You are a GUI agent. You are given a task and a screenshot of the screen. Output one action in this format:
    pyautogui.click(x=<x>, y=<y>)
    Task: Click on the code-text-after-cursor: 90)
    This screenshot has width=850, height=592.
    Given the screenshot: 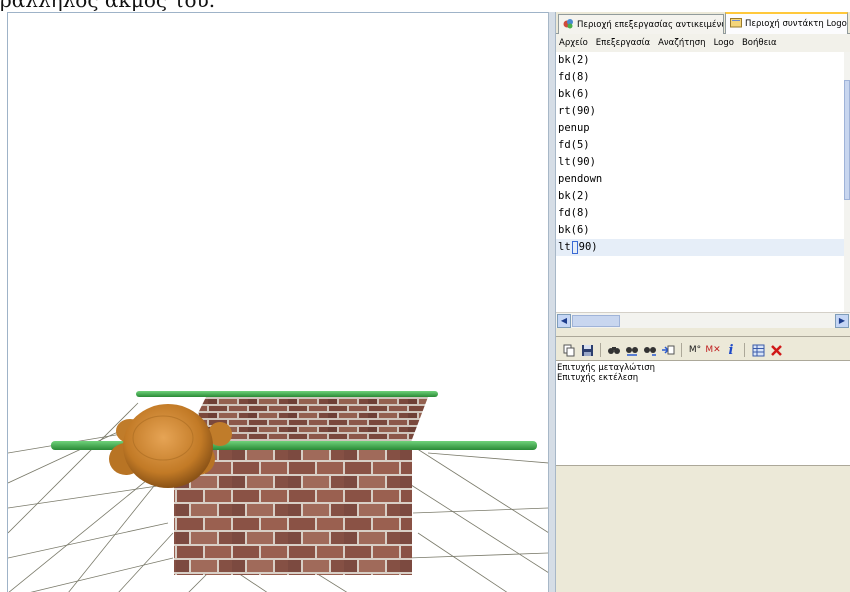 What is the action you would take?
    pyautogui.click(x=588, y=247)
    